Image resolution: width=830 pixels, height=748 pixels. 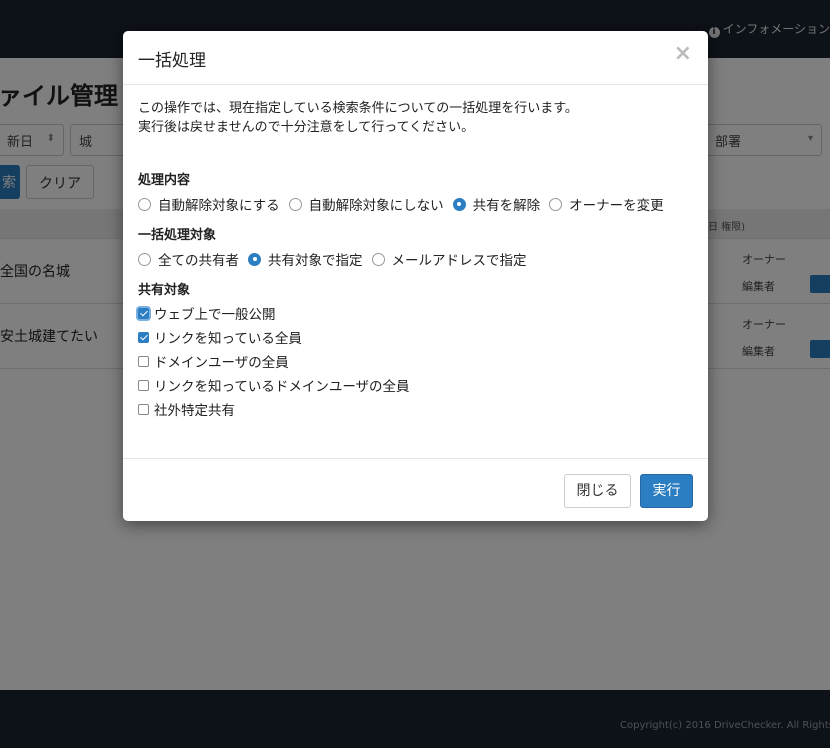 I want to click on checkbox-label: ドメインユーザの全員, so click(x=221, y=363).